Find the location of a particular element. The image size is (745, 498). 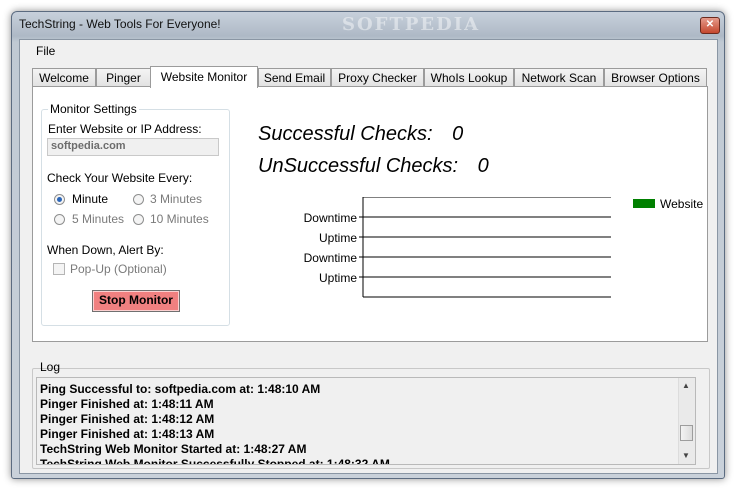

check-interval-label: Check Your Website Every: is located at coordinates (120, 178).